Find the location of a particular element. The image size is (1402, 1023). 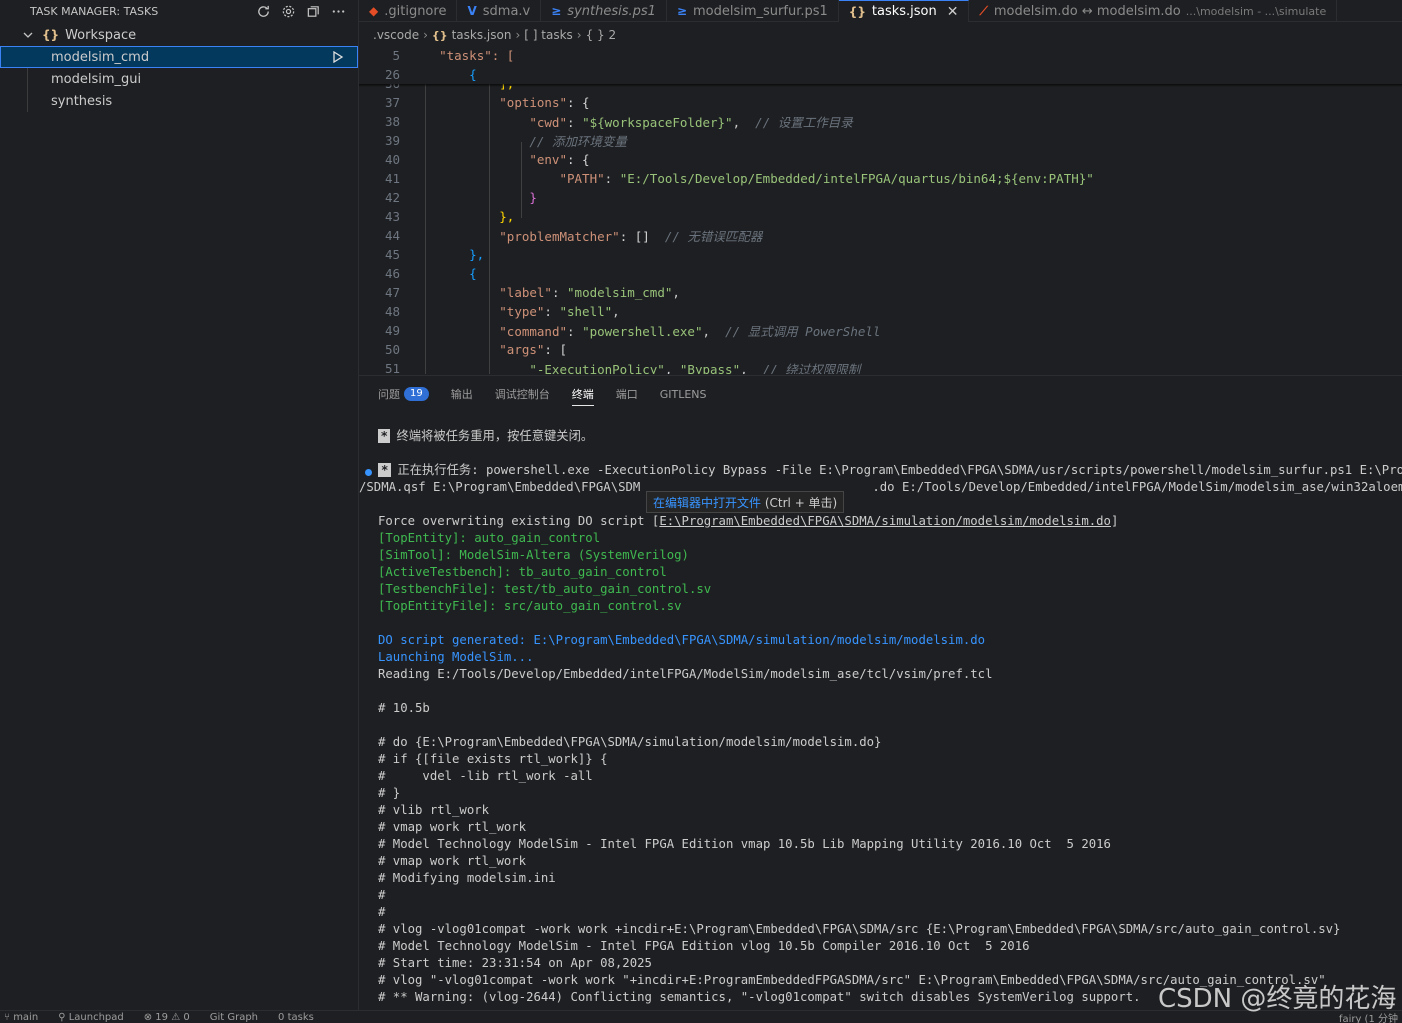

task-item-modelsim-cmd: modelsim_cmd is located at coordinates (179, 57).